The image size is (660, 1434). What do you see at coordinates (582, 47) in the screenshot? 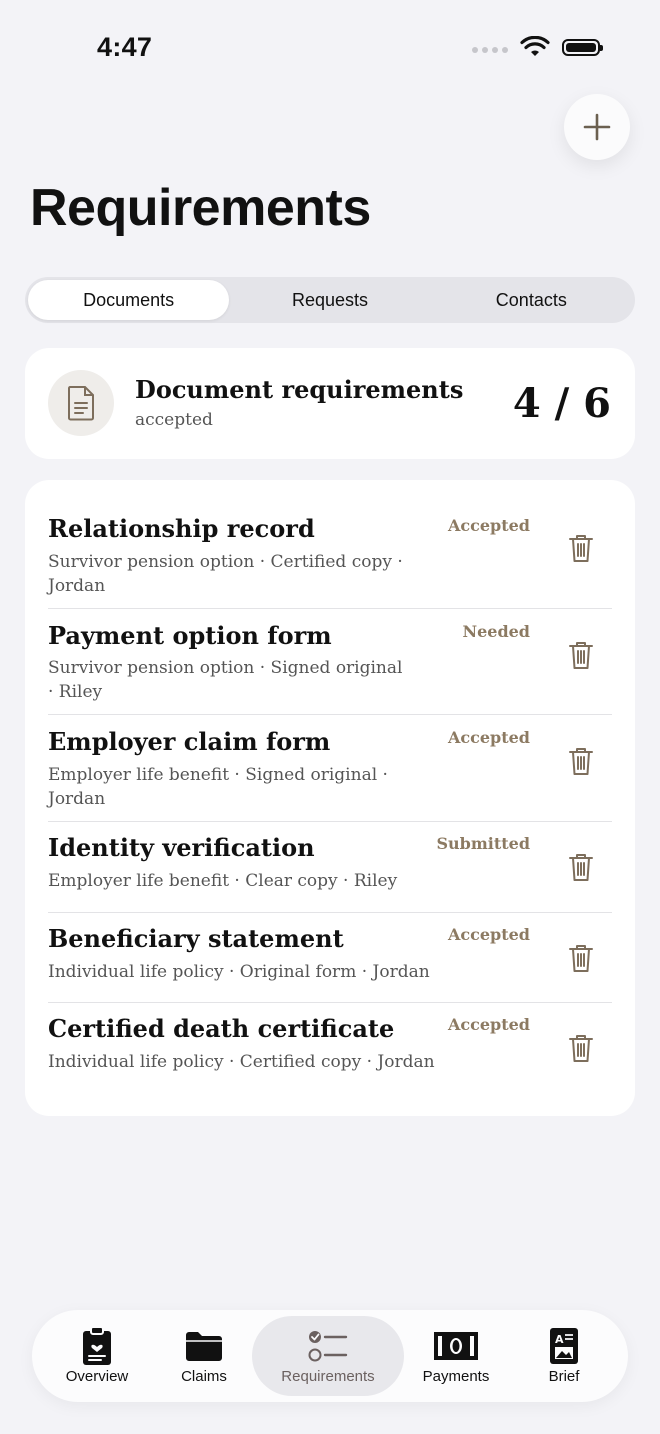
I see `battery-icon` at bounding box center [582, 47].